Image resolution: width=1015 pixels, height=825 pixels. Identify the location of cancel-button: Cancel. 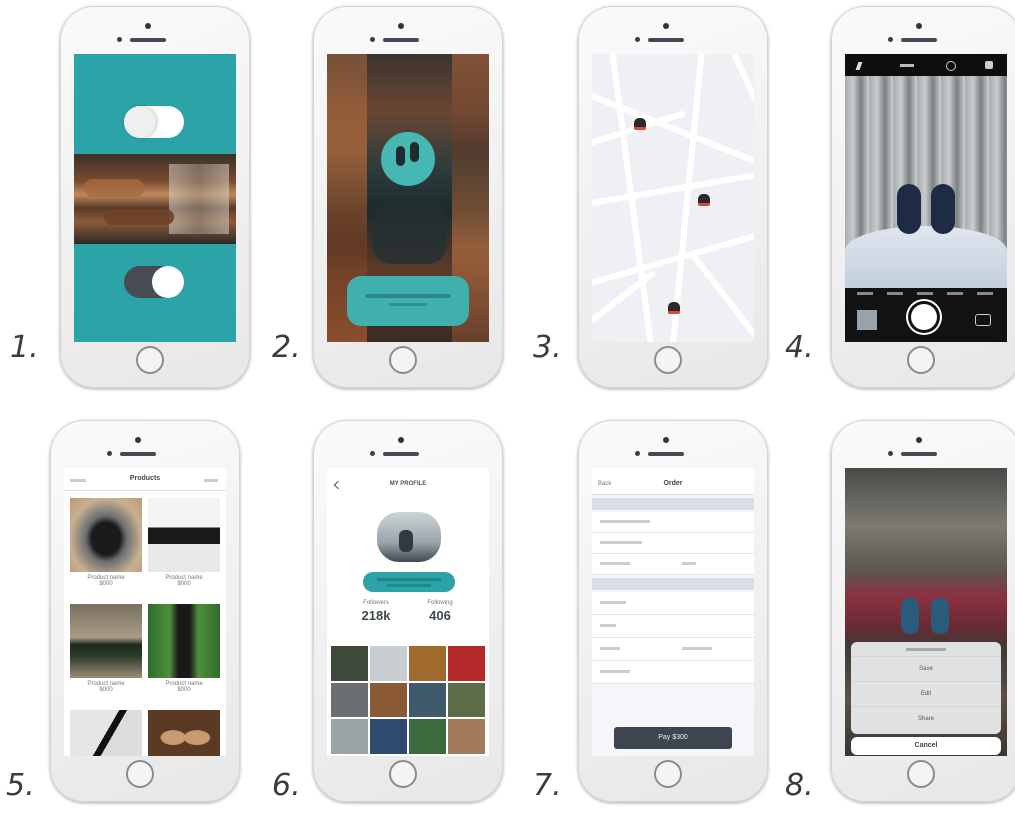
(926, 746).